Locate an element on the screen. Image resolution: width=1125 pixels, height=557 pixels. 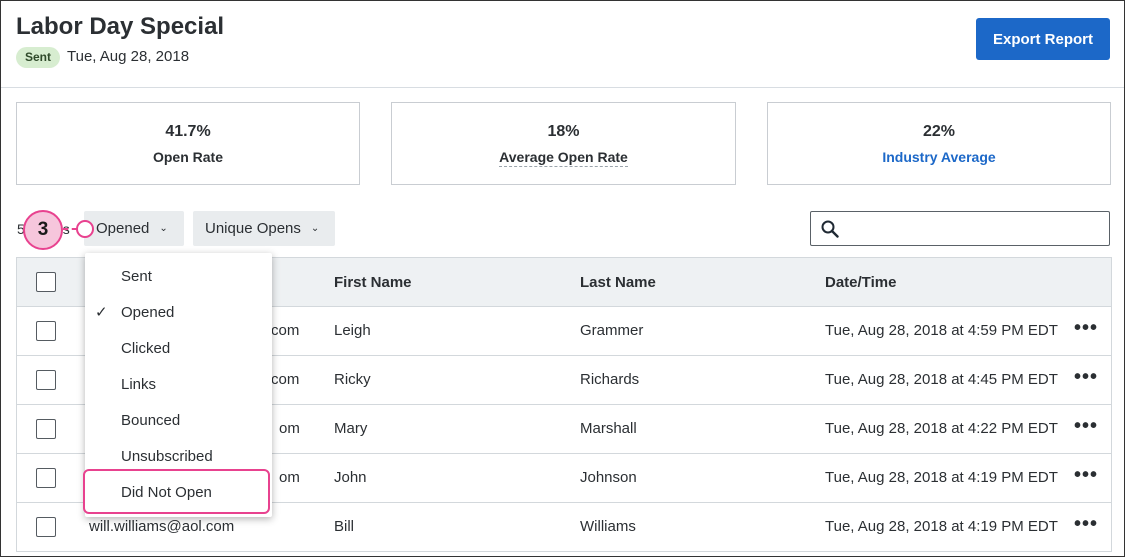
menu-item-label: Sent is located at coordinates (136, 276).